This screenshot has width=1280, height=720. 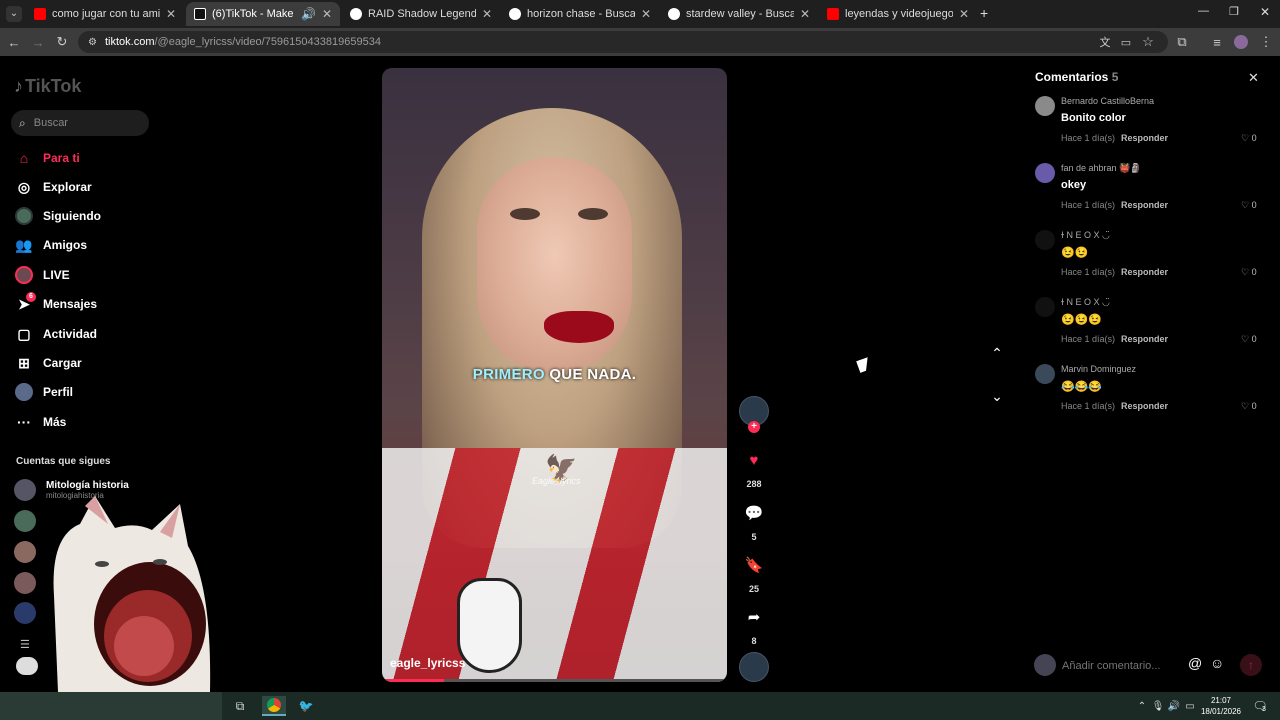 I want to click on comment-username: Bernardo CastilloBerna, so click(x=1107, y=101).